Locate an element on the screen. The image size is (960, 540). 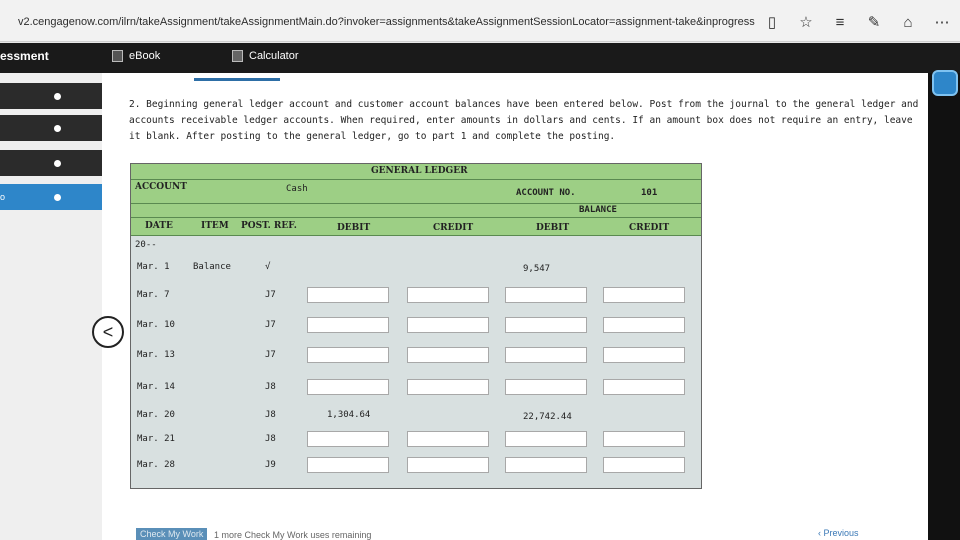
row-balance-debit: 9,547 is located at coordinates (537, 269).